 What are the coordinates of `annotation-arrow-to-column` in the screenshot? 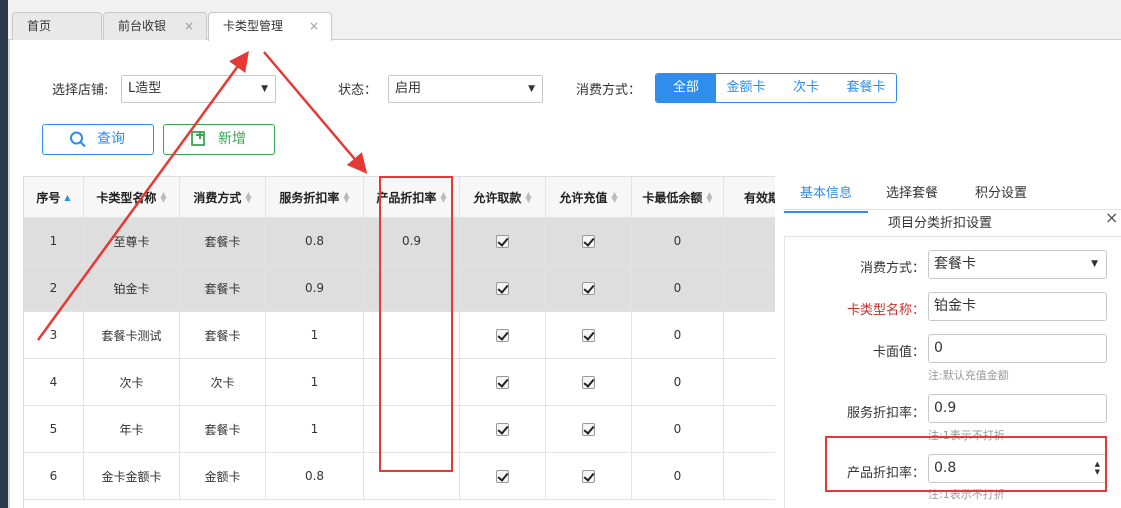 It's located at (315, 112).